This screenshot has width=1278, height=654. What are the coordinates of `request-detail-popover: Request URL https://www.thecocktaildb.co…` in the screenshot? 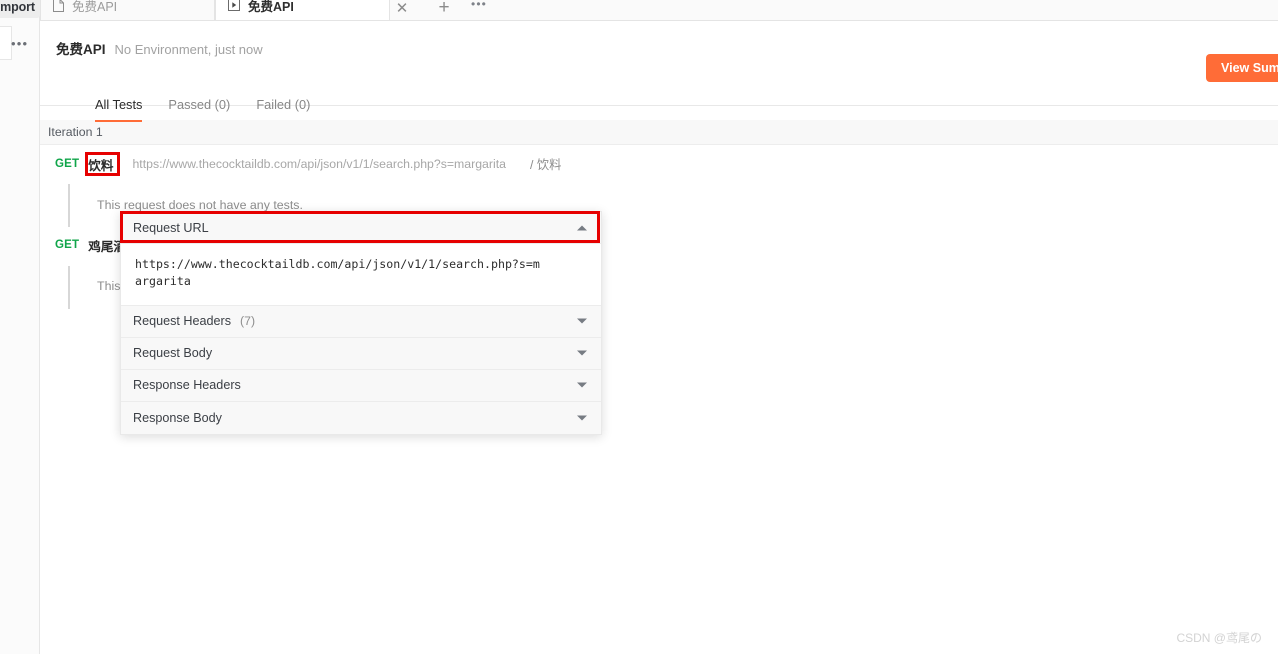 It's located at (361, 323).